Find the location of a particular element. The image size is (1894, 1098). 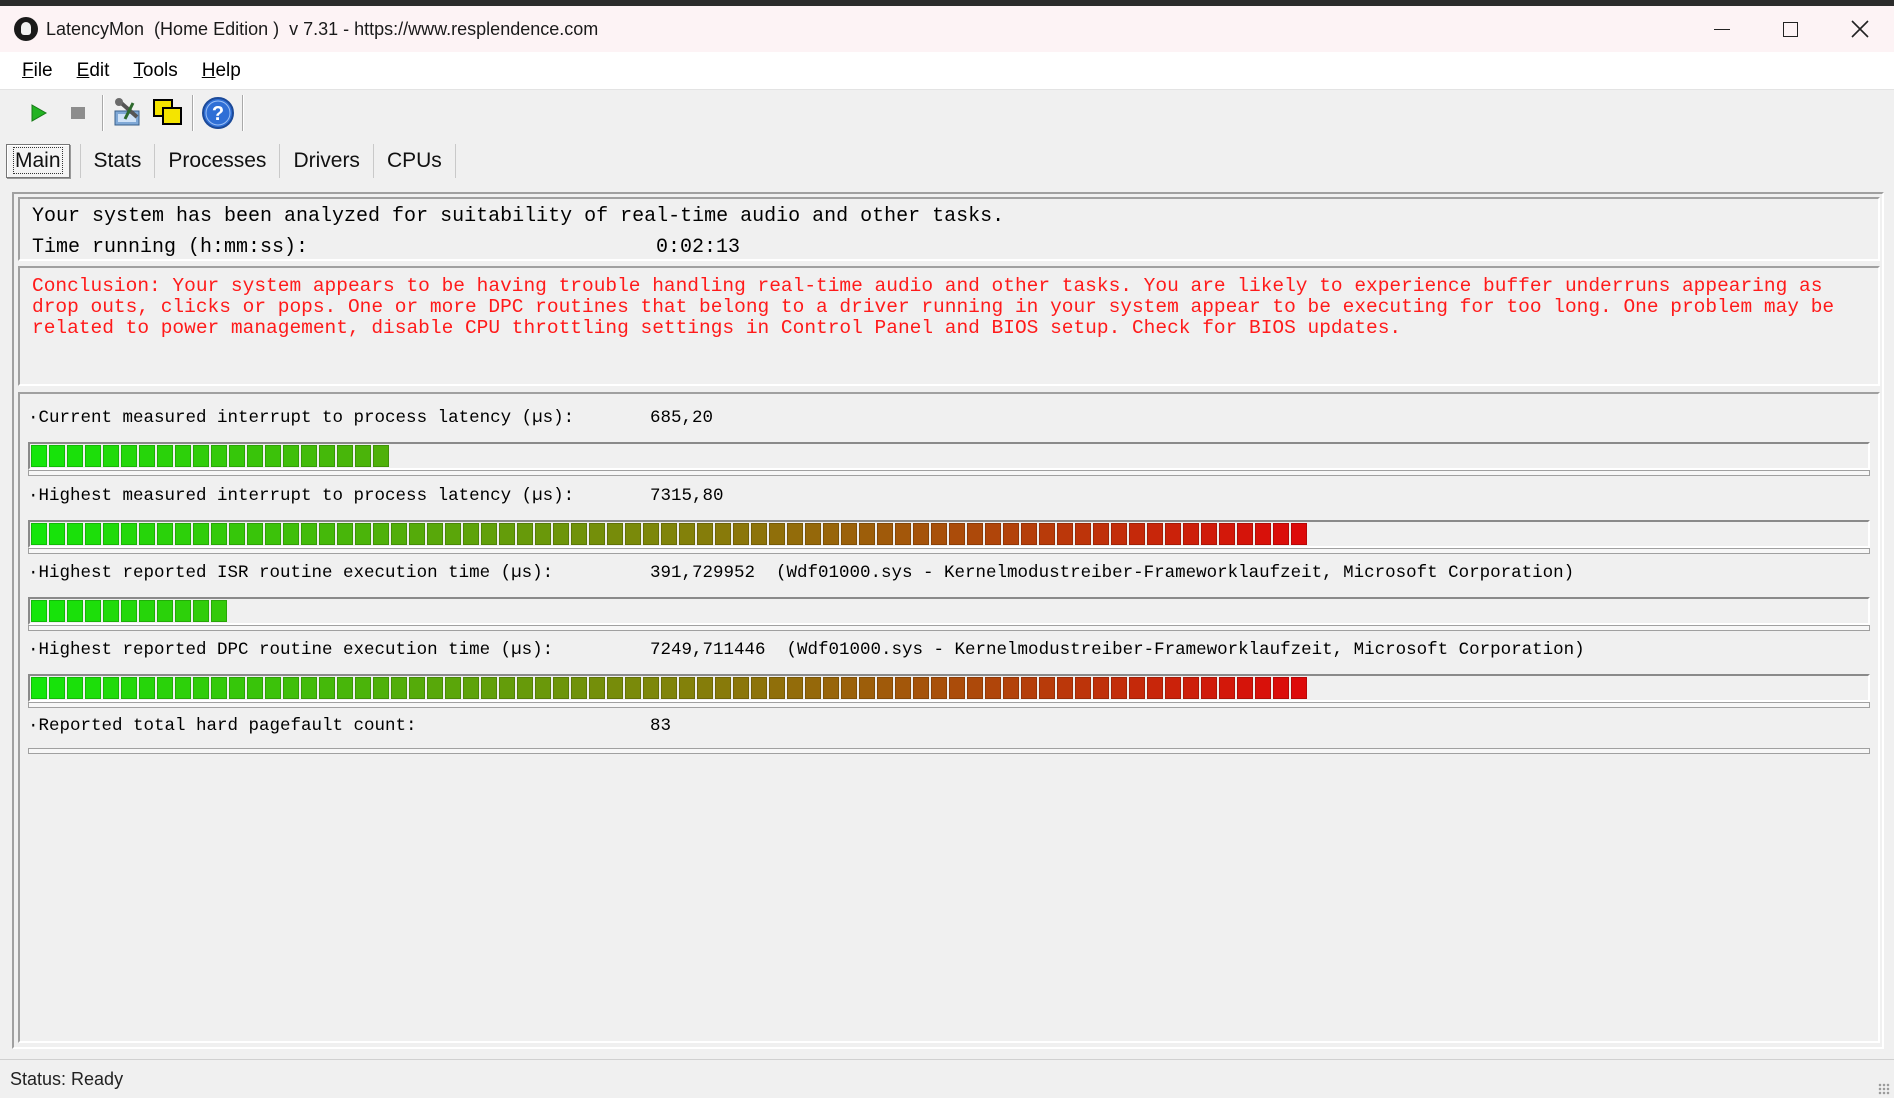

tools-button is located at coordinates (128, 113).